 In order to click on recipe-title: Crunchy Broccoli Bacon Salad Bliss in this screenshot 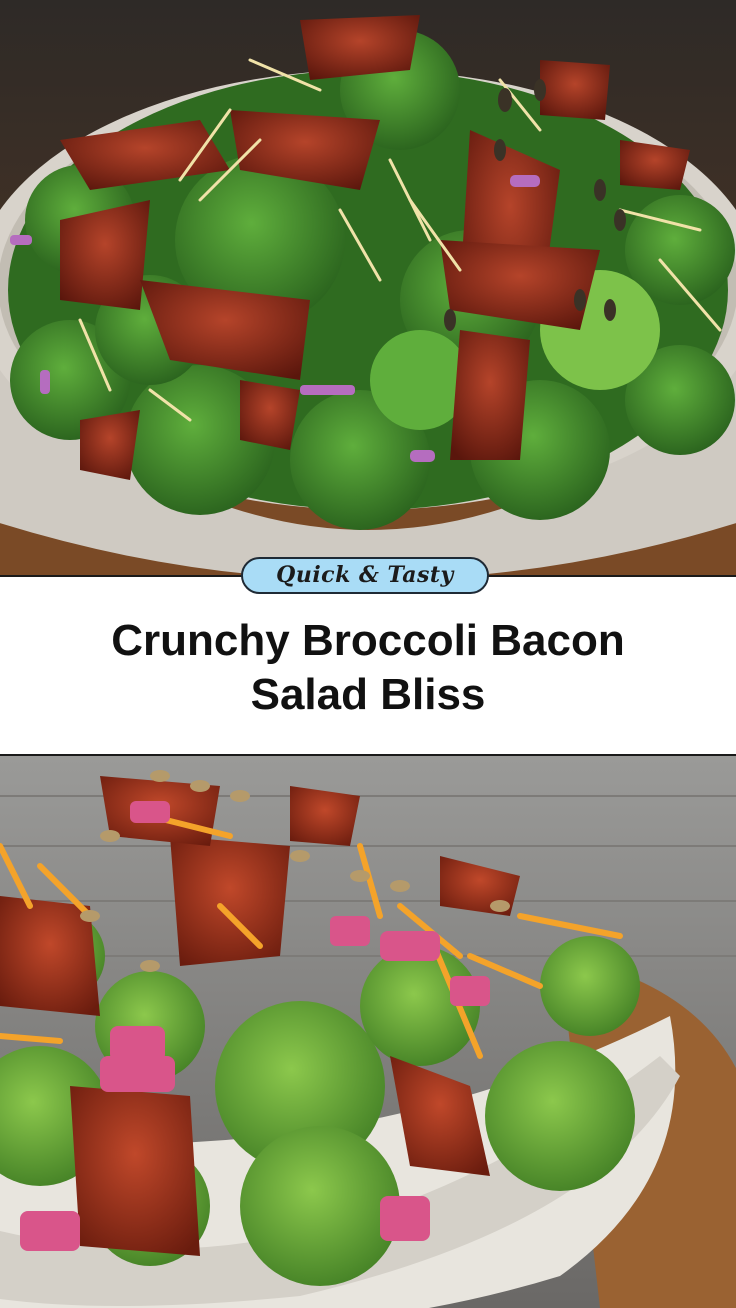, I will do `click(368, 668)`.